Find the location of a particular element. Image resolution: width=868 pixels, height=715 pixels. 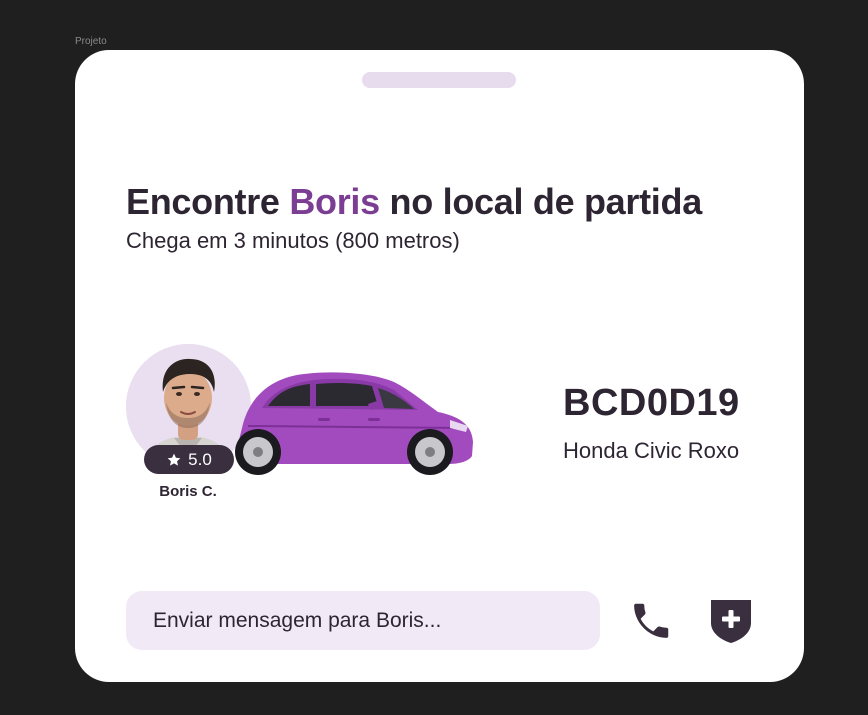

vehicle-model: Honda Civic Roxo is located at coordinates (651, 450).